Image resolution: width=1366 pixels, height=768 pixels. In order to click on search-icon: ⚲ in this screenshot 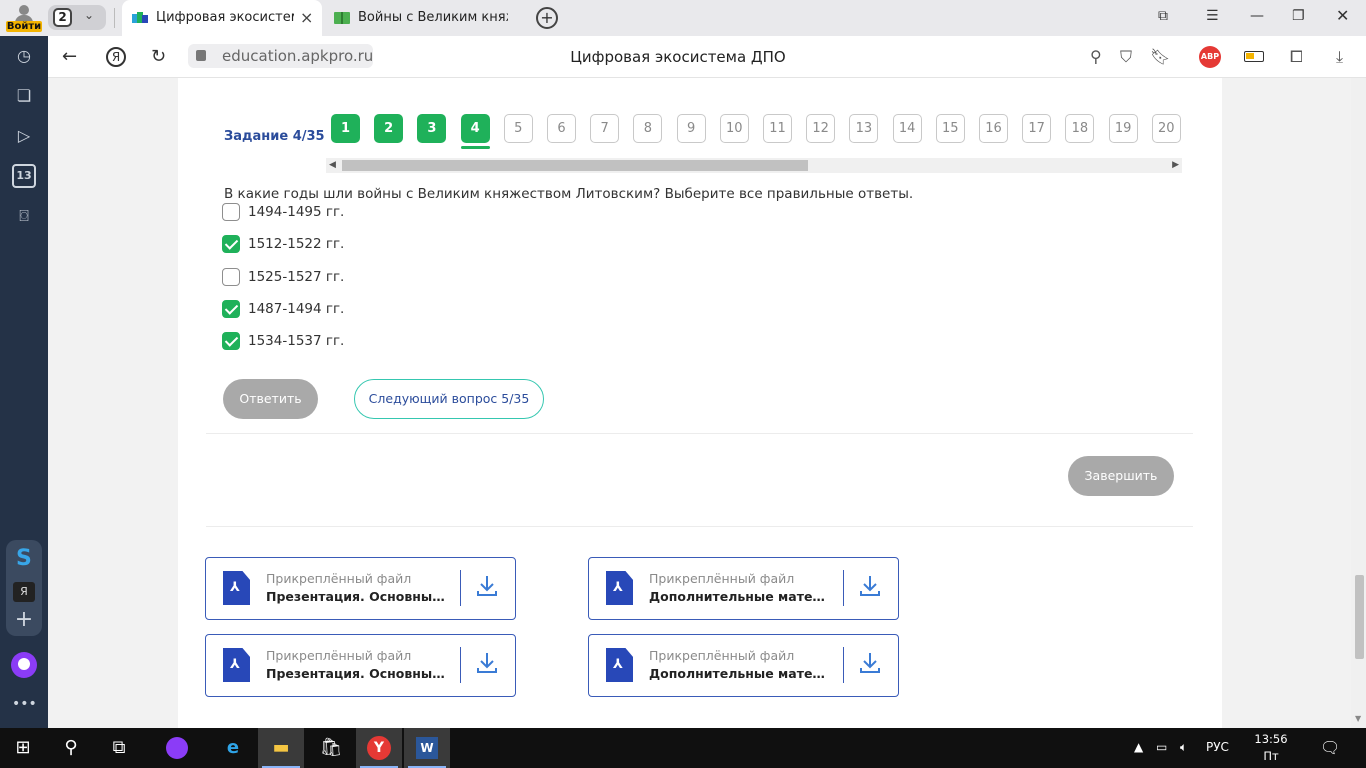, I will do `click(71, 748)`.